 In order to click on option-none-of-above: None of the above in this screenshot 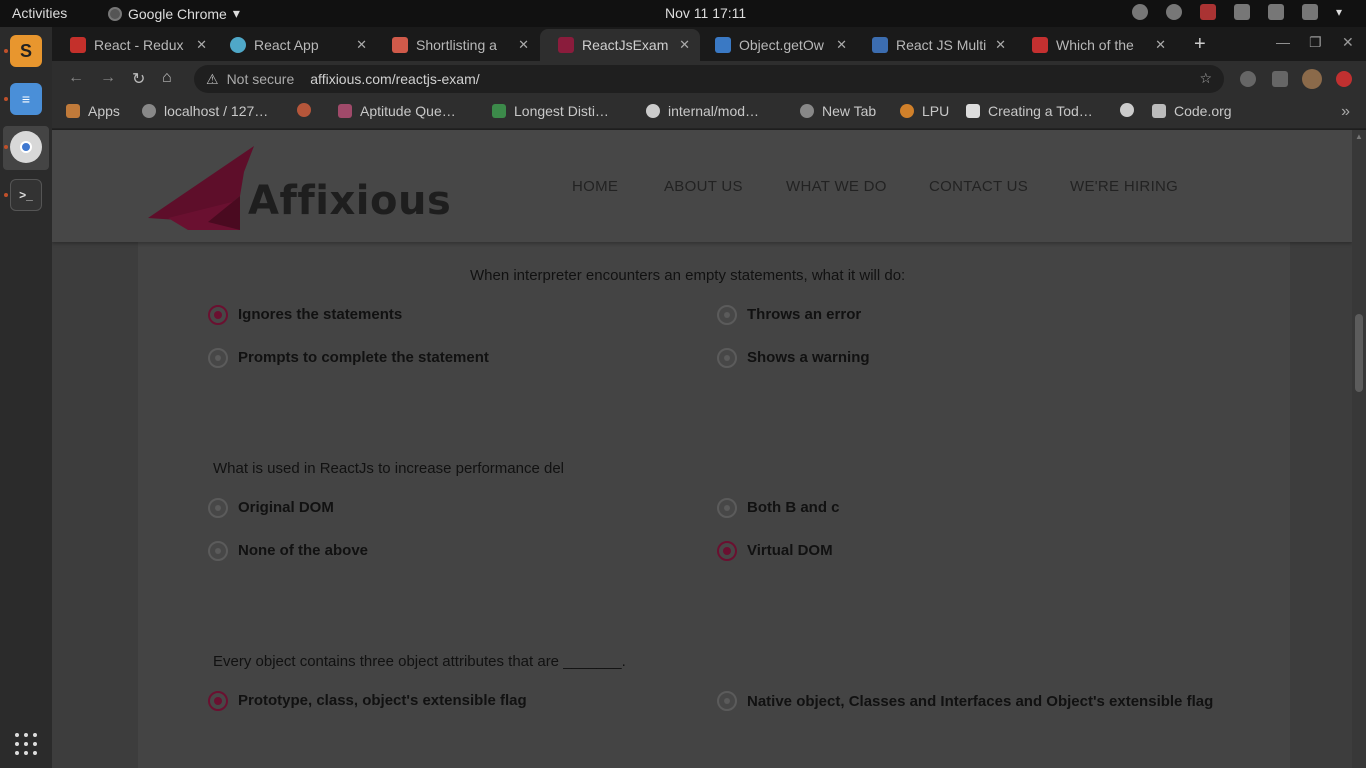, I will do `click(288, 551)`.